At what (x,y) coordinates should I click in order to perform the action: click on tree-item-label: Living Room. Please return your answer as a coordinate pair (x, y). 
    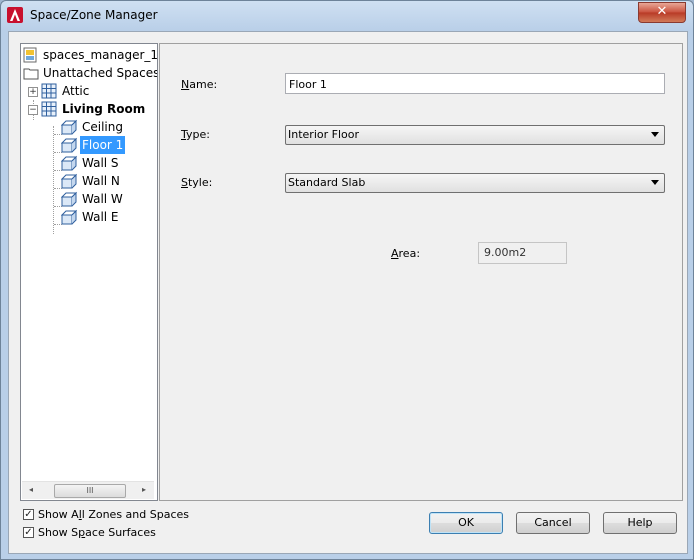
    Looking at the image, I should click on (104, 109).